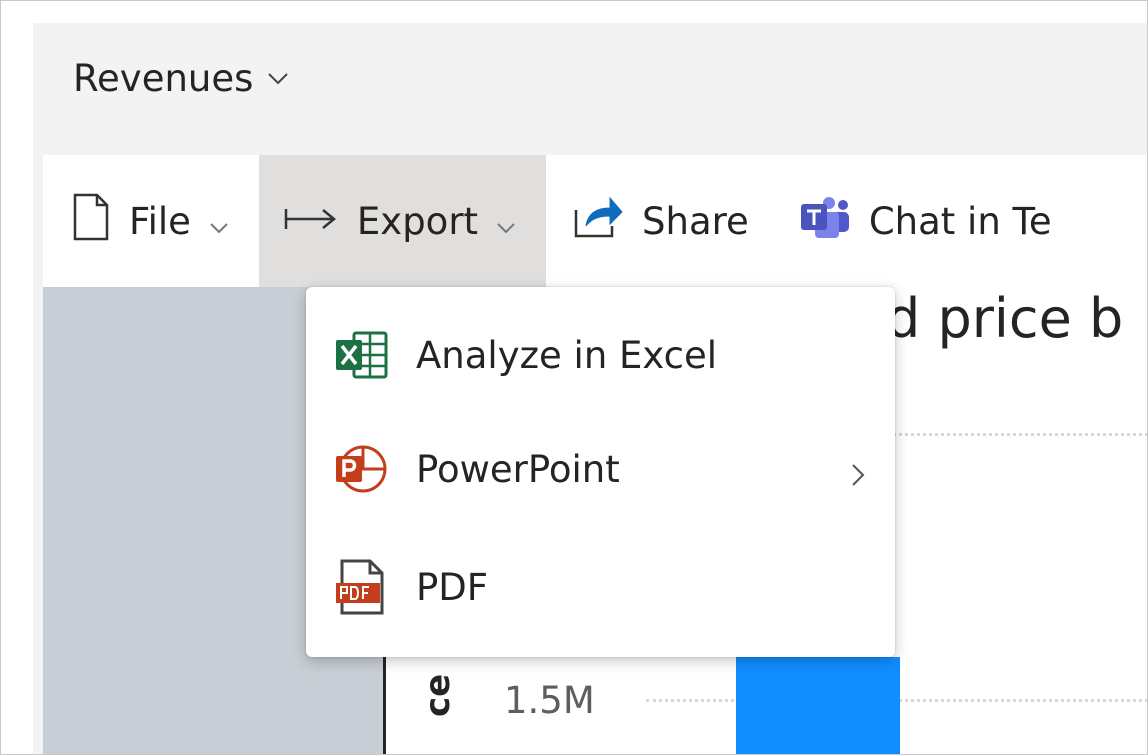  I want to click on report-title: Revenues, so click(163, 78).